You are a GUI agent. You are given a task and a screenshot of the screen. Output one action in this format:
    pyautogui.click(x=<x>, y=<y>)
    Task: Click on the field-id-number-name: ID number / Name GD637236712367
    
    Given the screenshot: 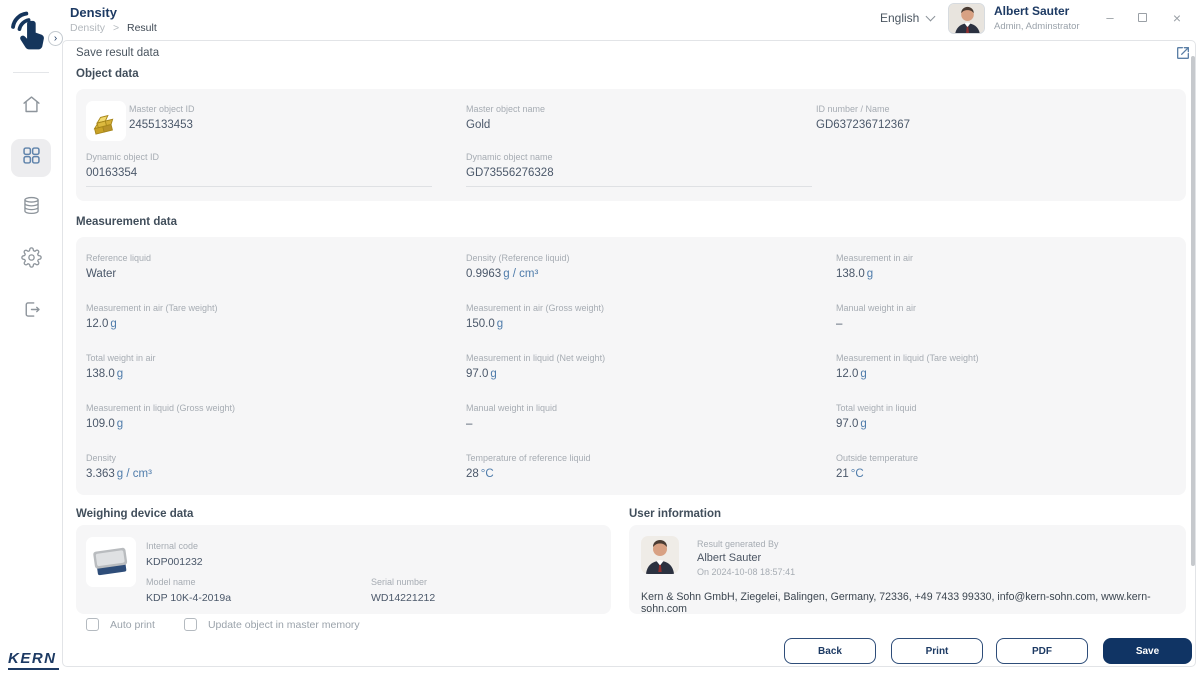 What is the action you would take?
    pyautogui.click(x=863, y=117)
    